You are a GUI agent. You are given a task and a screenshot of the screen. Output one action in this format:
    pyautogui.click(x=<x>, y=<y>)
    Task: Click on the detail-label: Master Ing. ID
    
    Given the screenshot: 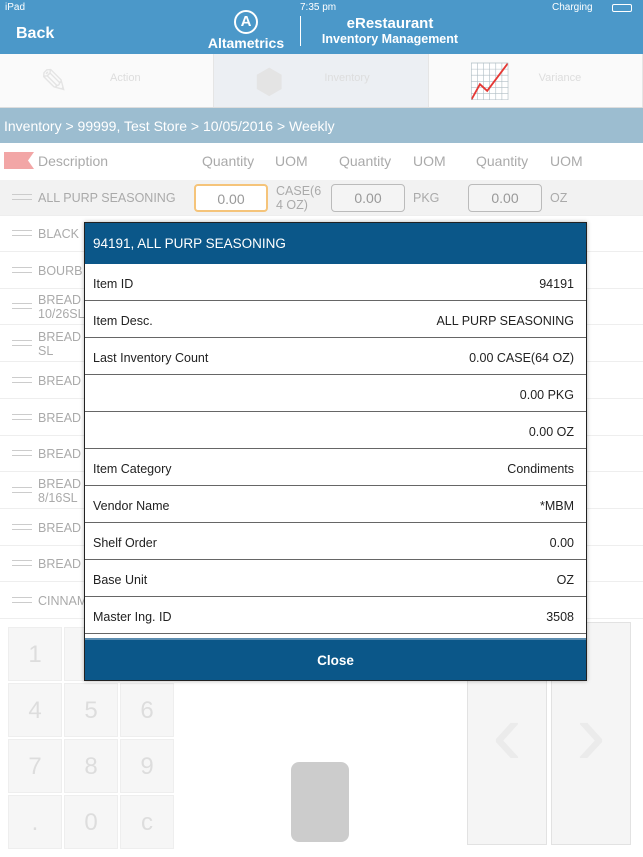 What is the action you would take?
    pyautogui.click(x=132, y=617)
    